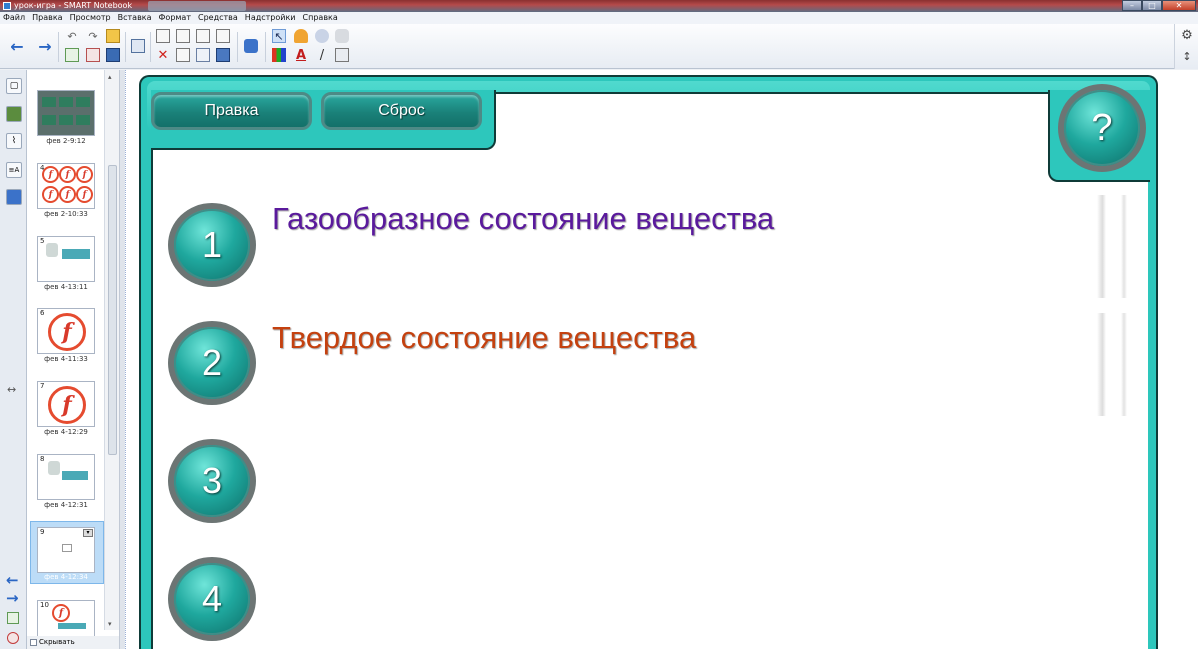 This screenshot has height=649, width=1198. I want to click on gallery-tab-icon, so click(14, 114).